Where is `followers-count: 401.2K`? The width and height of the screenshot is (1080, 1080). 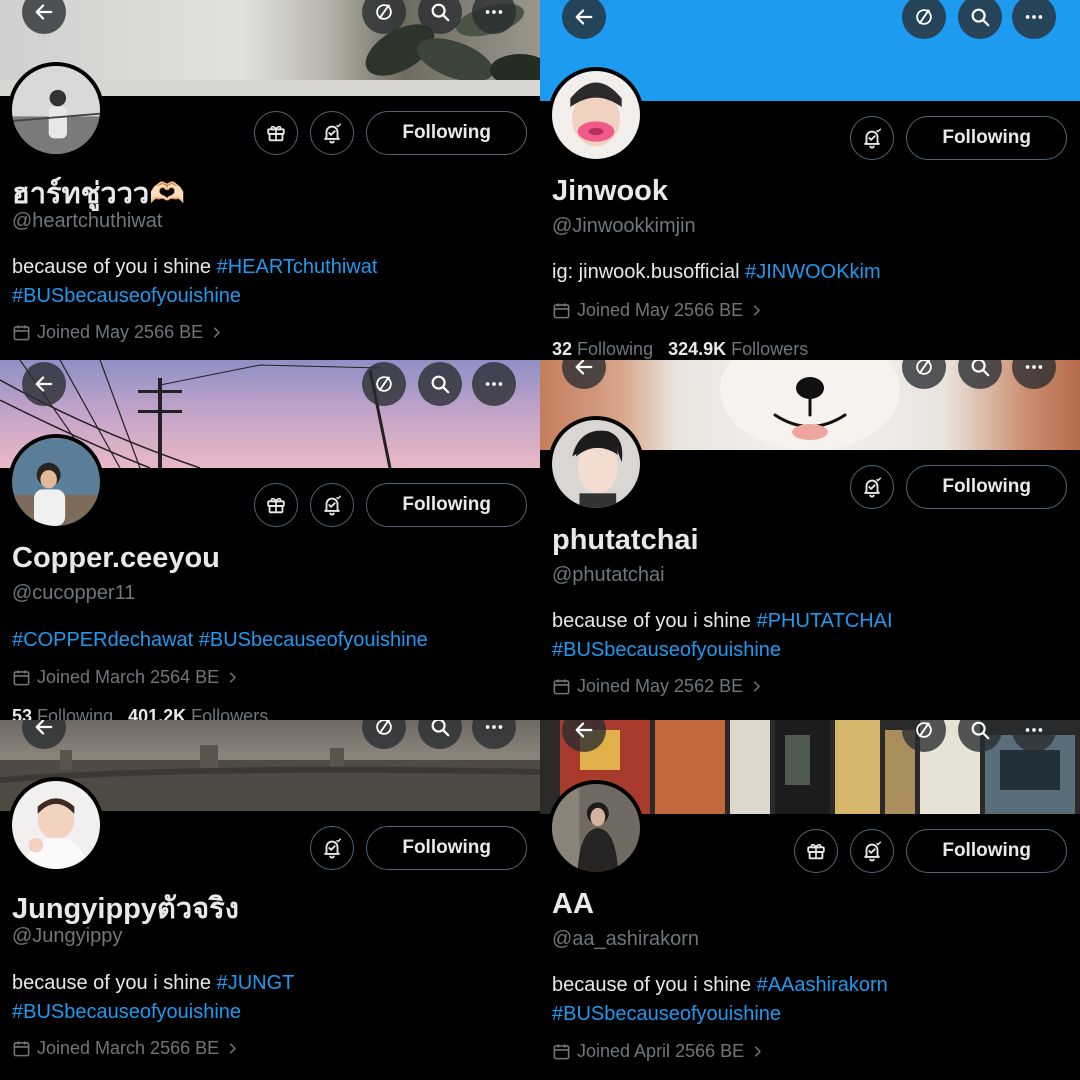 followers-count: 401.2K is located at coordinates (157, 713).